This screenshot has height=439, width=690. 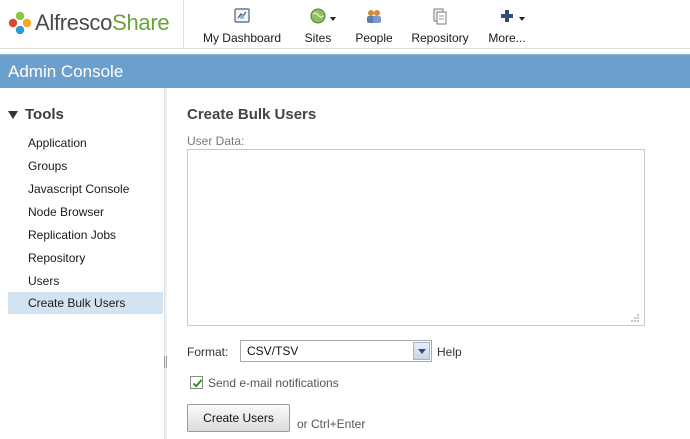 I want to click on repository-icon, so click(x=440, y=16).